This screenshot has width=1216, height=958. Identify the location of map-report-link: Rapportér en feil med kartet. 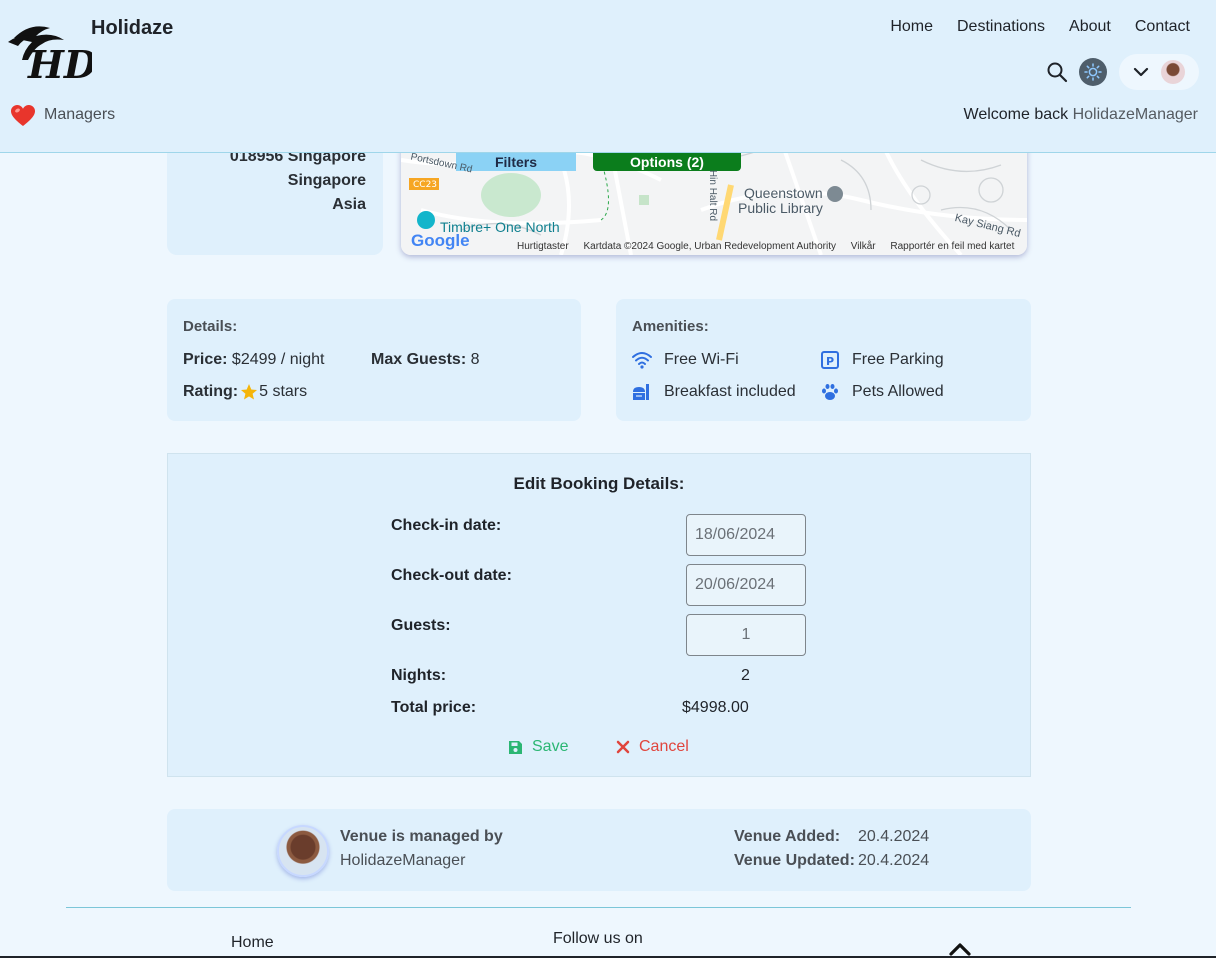
(952, 246).